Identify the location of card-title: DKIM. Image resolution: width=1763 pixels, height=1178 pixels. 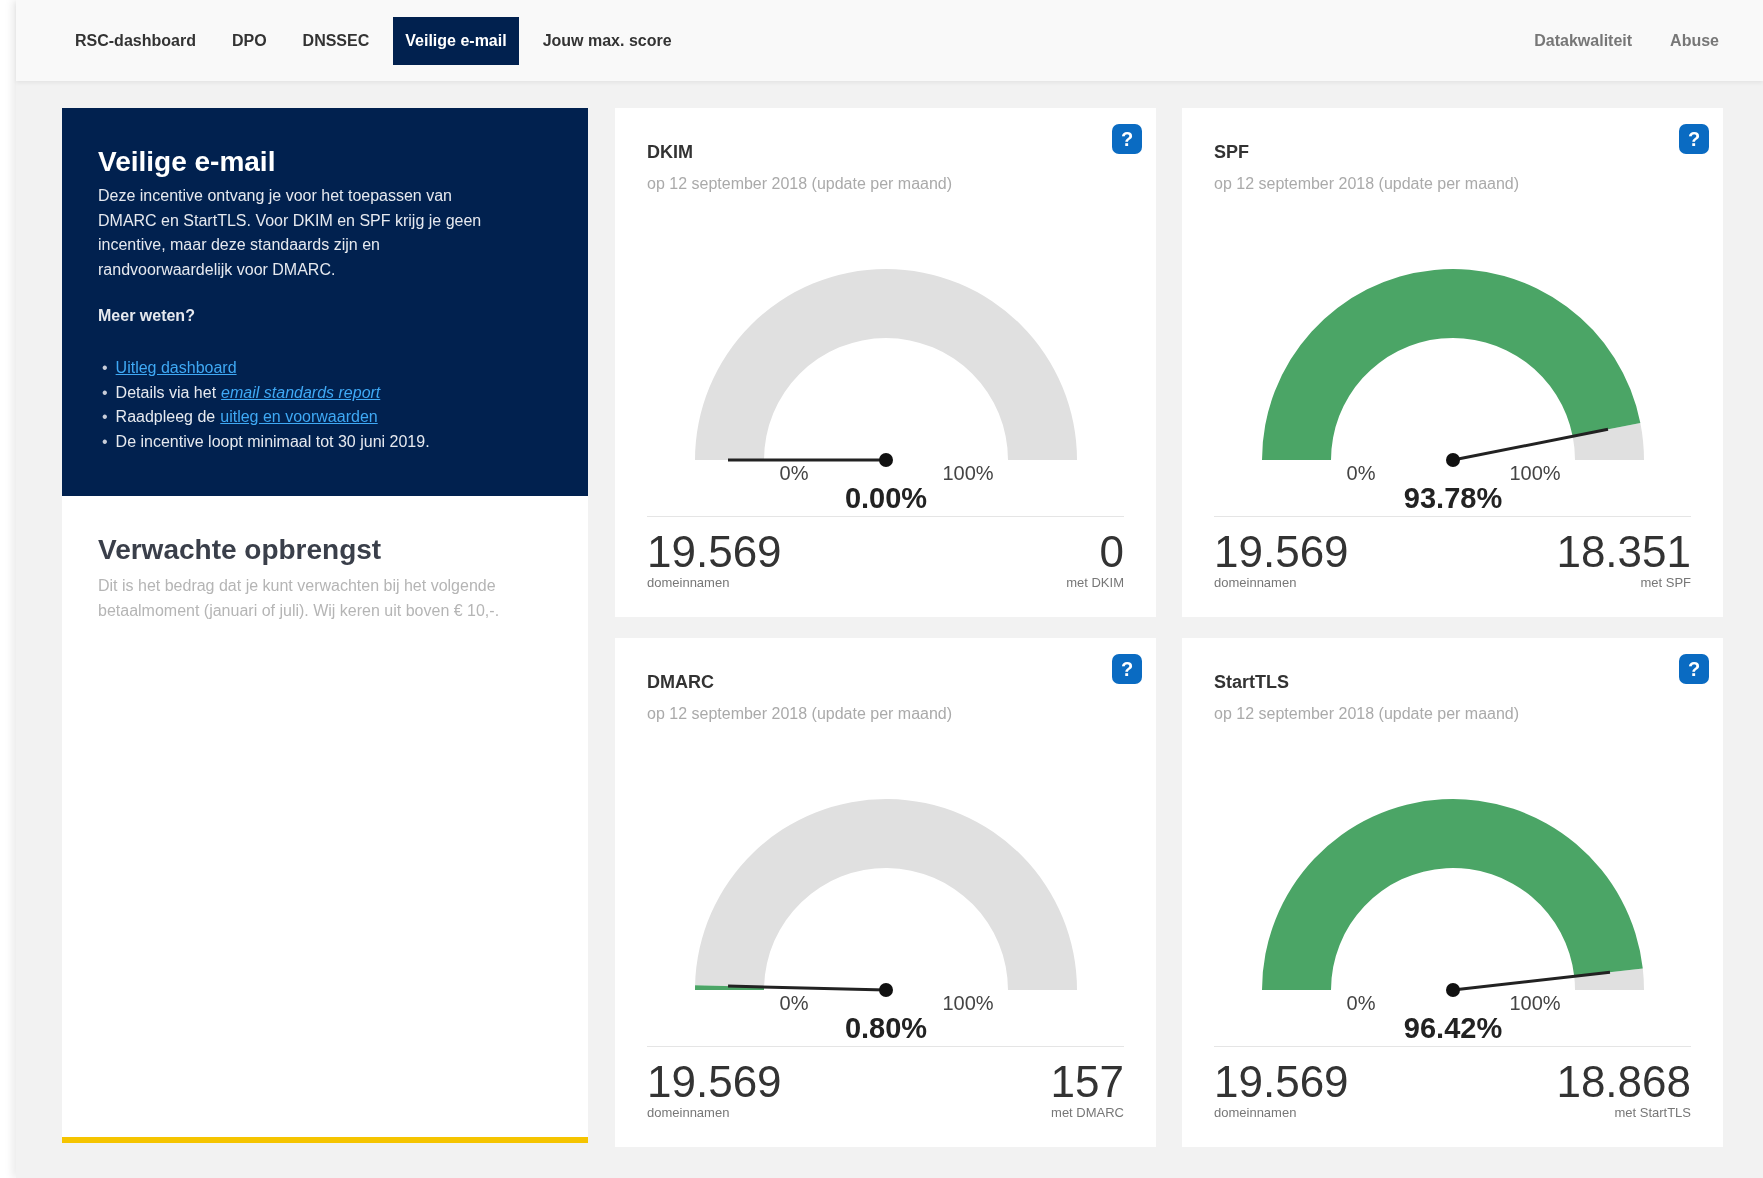
(670, 152).